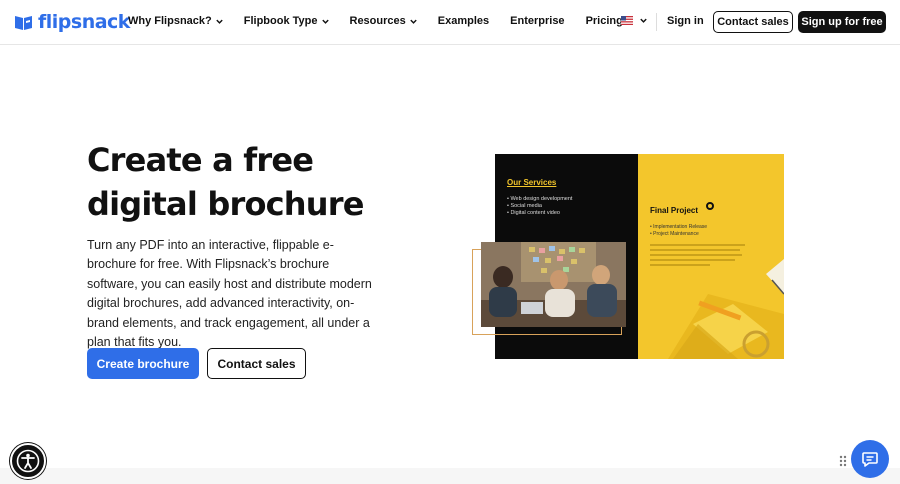 Image resolution: width=900 pixels, height=484 pixels. What do you see at coordinates (143, 363) in the screenshot?
I see `create-brochure-button: Create brochure` at bounding box center [143, 363].